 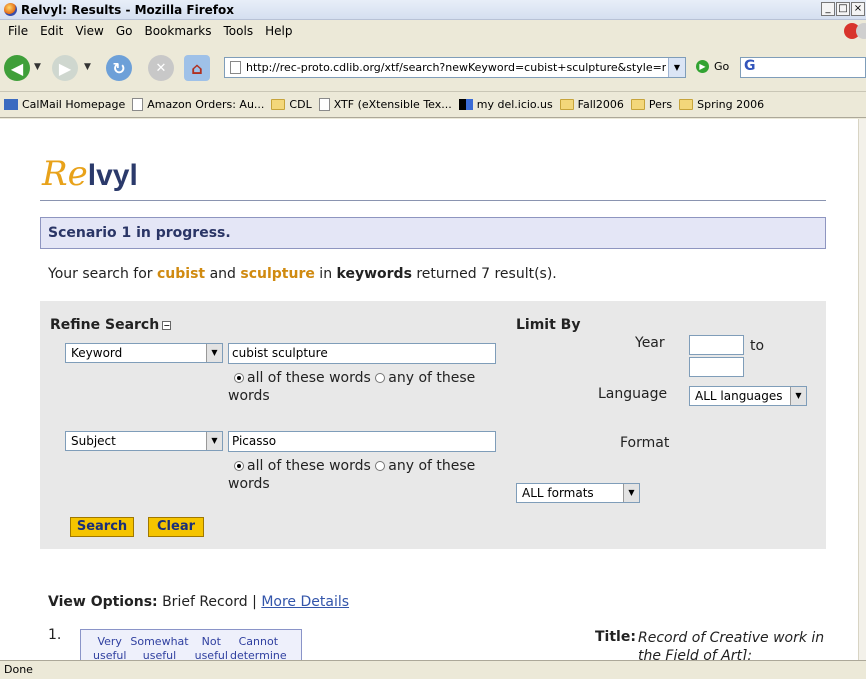 I want to click on to-label: to, so click(x=757, y=346).